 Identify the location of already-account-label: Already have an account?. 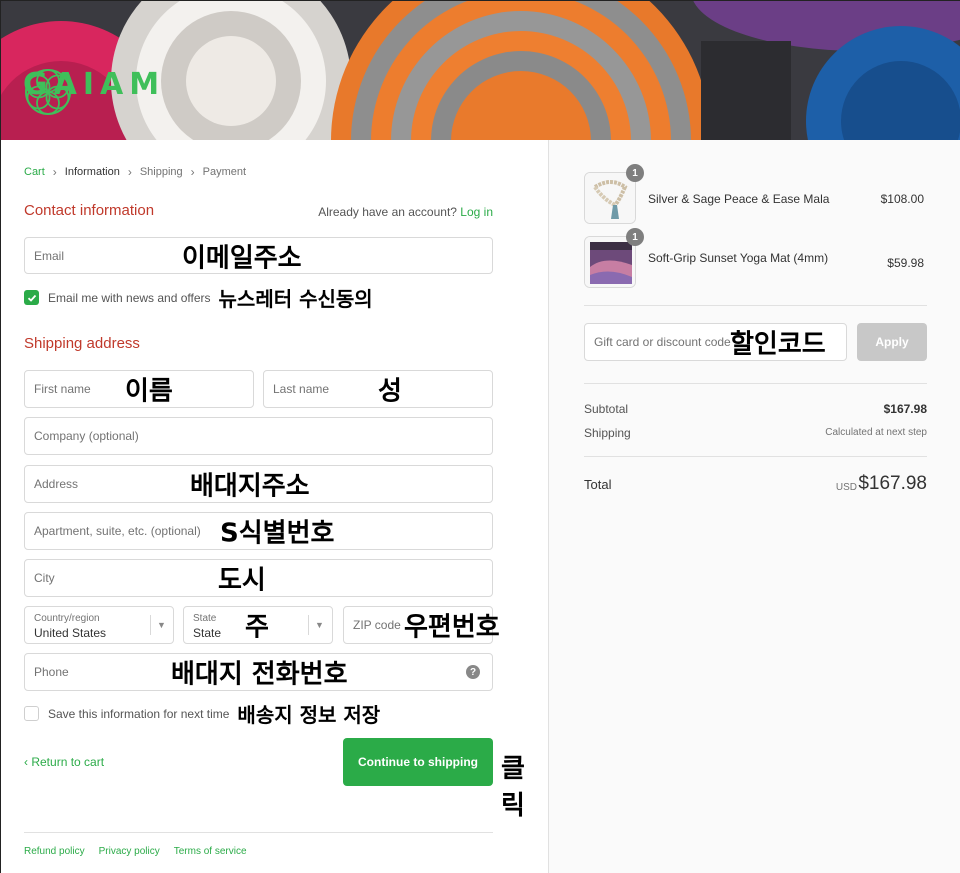
(387, 212).